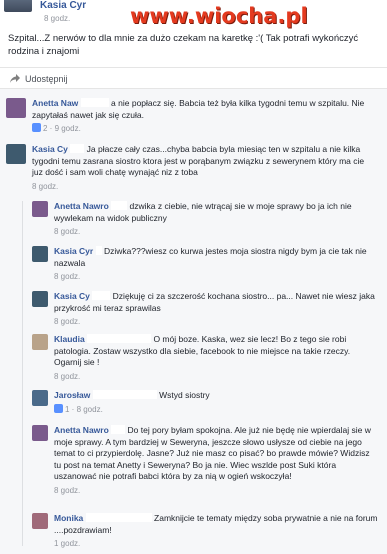 Image resolution: width=387 pixels, height=554 pixels. I want to click on comment-author: Kasia Cyr, so click(73, 251).